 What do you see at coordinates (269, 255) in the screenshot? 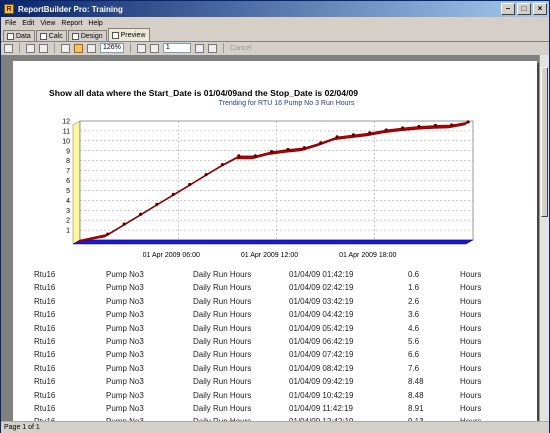
I see `x-tick-label: 01 Apr 2009 12:00` at bounding box center [269, 255].